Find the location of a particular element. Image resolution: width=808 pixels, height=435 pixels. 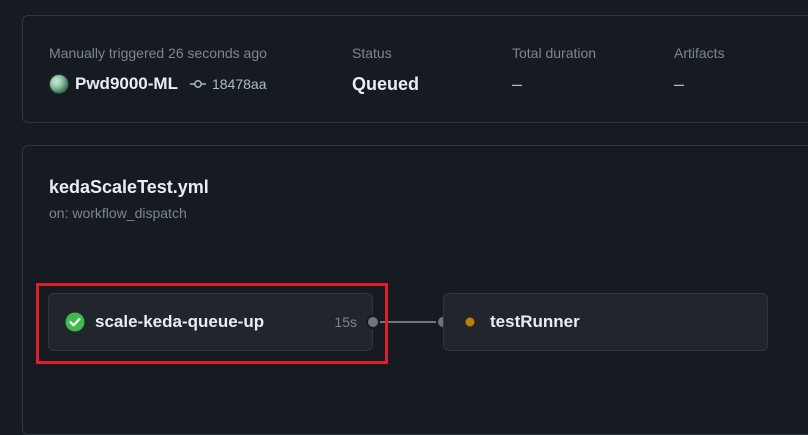

job-name: testRunner is located at coordinates (535, 321).